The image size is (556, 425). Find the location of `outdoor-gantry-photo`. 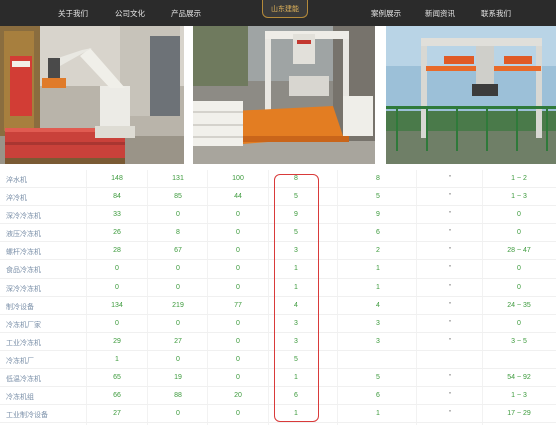

outdoor-gantry-photo is located at coordinates (471, 95).